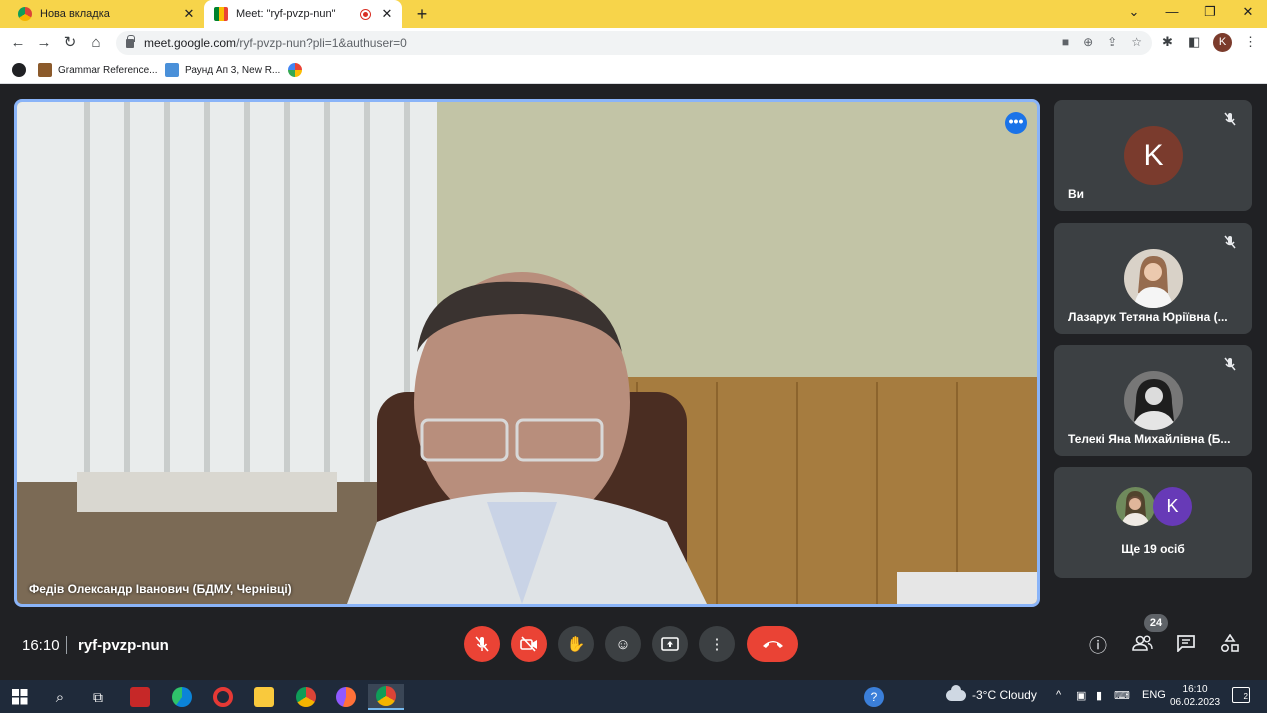  What do you see at coordinates (365, 14) in the screenshot?
I see `recording-icon` at bounding box center [365, 14].